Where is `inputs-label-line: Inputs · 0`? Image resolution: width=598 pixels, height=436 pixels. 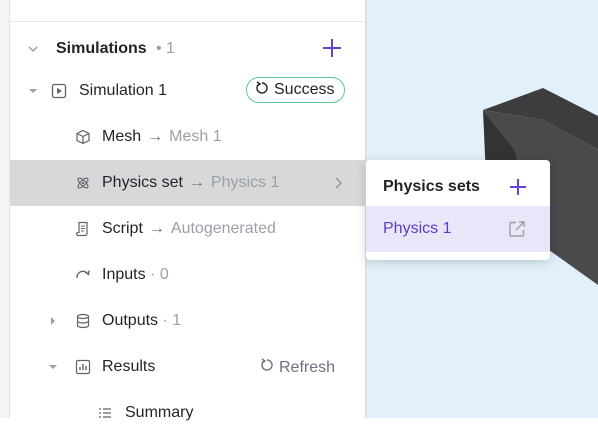 inputs-label-line: Inputs · 0 is located at coordinates (135, 275).